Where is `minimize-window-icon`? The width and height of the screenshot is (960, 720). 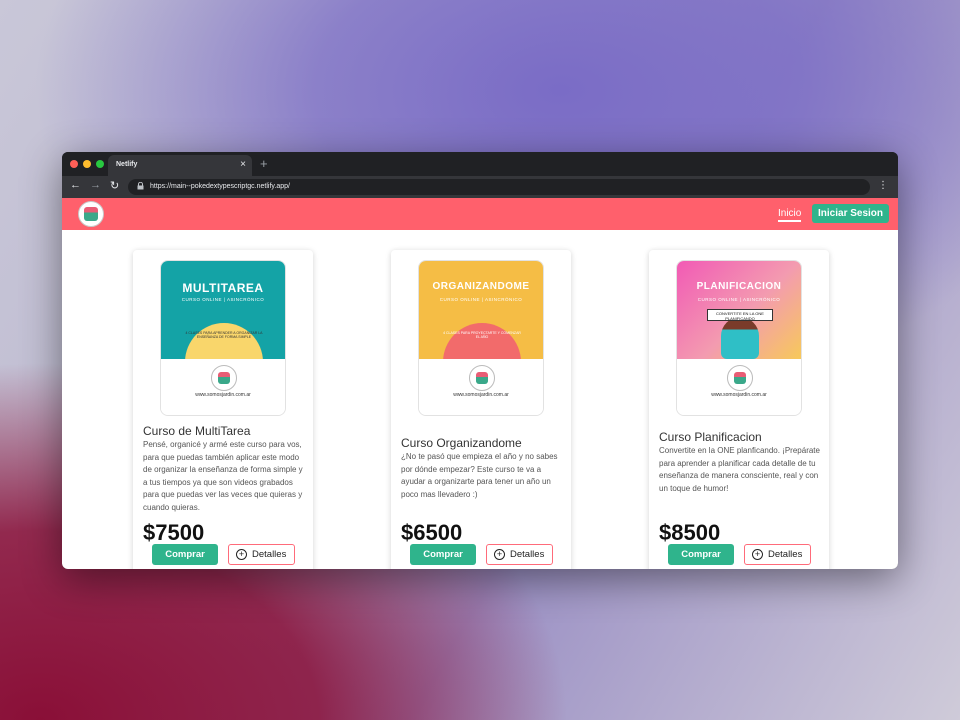
minimize-window-icon is located at coordinates (87, 164).